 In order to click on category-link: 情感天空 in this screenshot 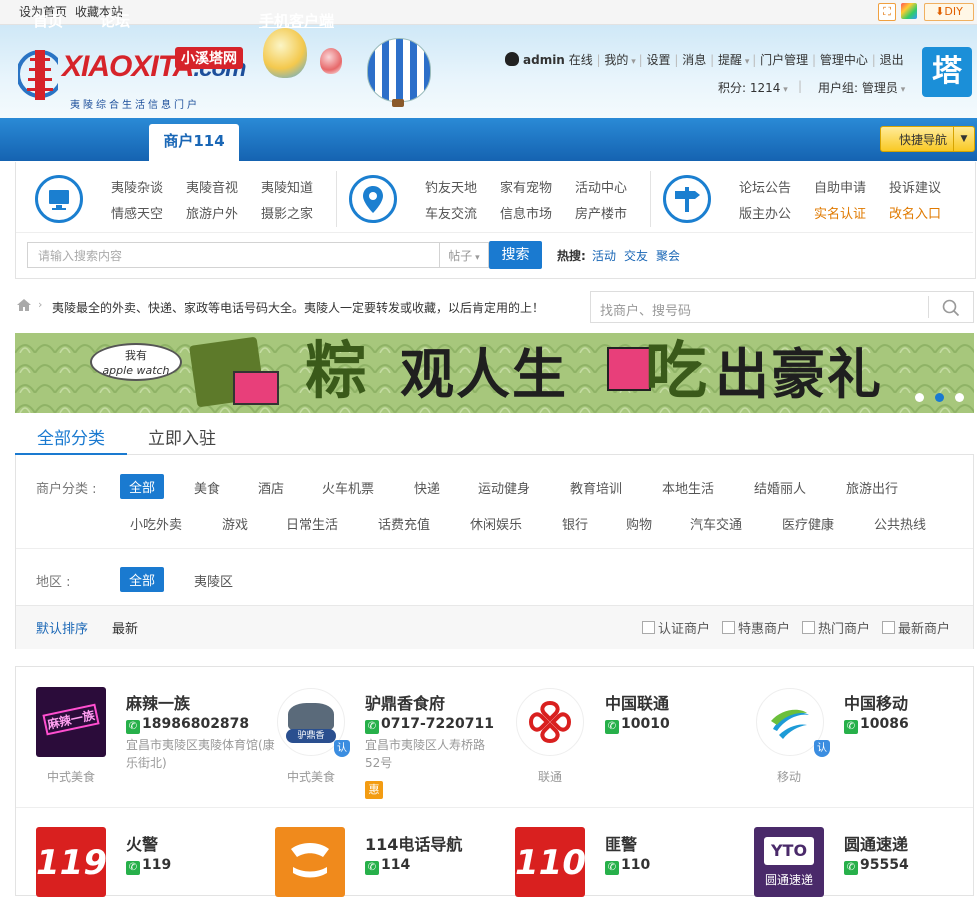, I will do `click(137, 212)`.